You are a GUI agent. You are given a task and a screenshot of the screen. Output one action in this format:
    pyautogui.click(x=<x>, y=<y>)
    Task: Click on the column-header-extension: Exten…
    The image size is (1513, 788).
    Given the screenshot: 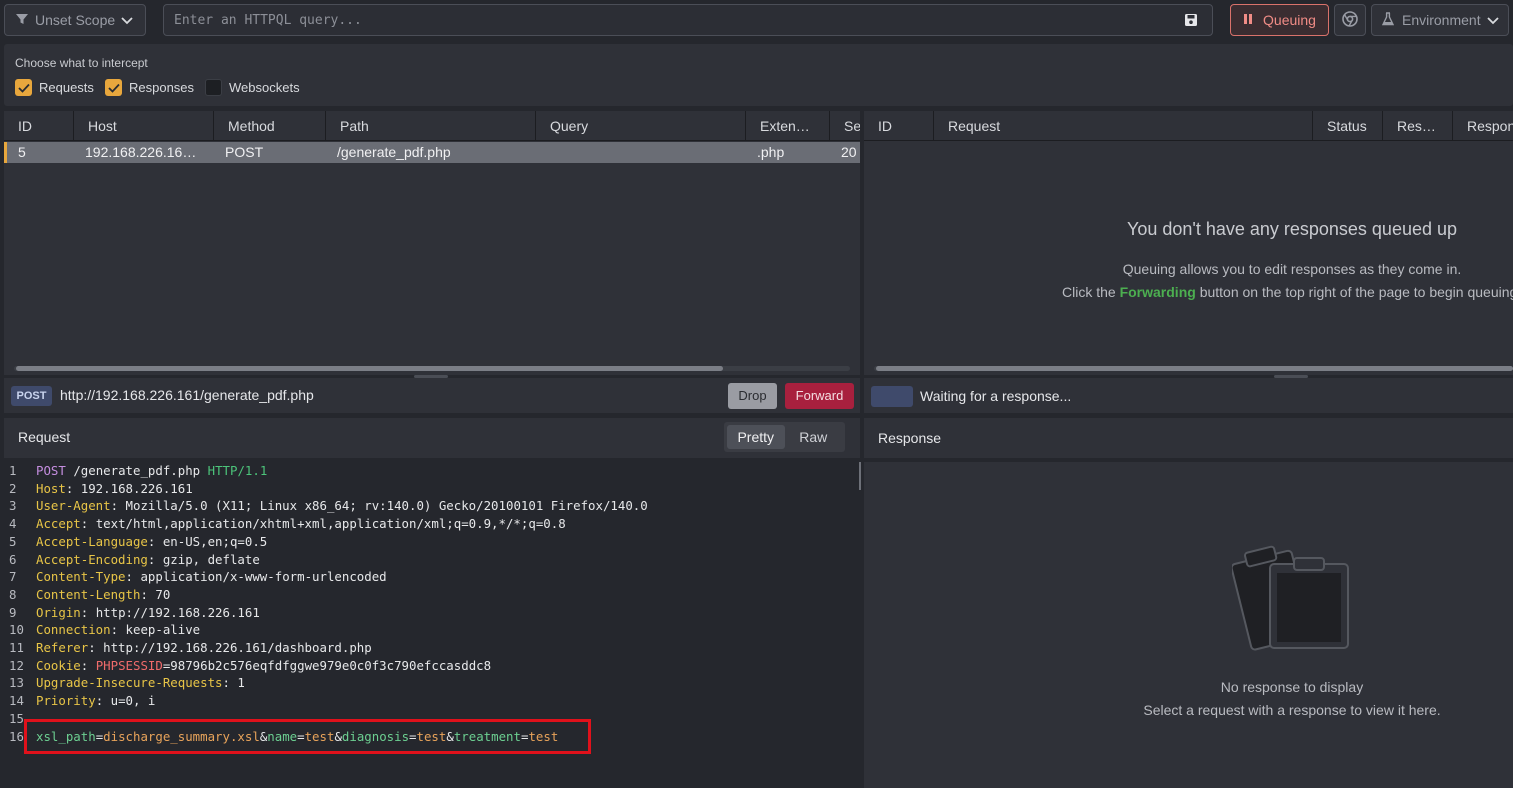 What is the action you would take?
    pyautogui.click(x=788, y=126)
    